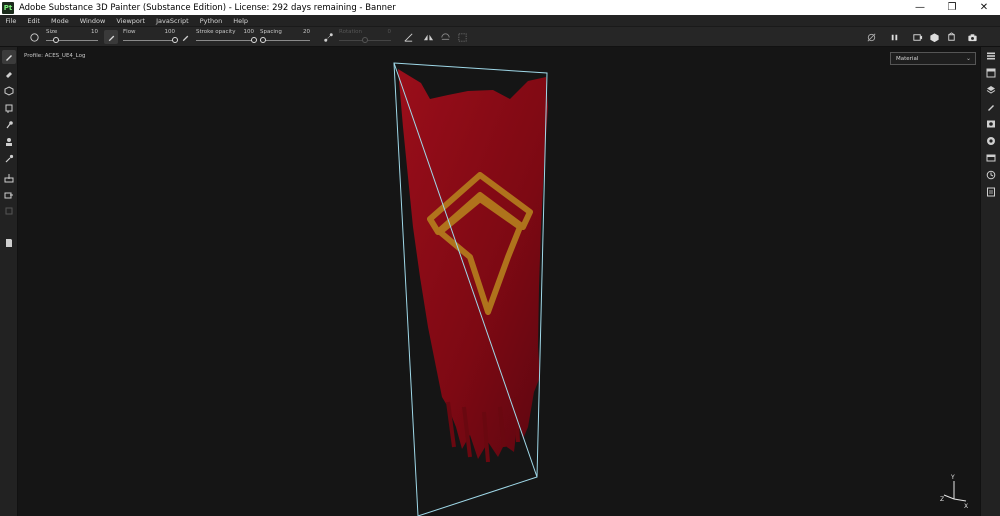 This screenshot has width=1000, height=516. What do you see at coordinates (129, 32) in the screenshot?
I see `flow-label: Flow` at bounding box center [129, 32].